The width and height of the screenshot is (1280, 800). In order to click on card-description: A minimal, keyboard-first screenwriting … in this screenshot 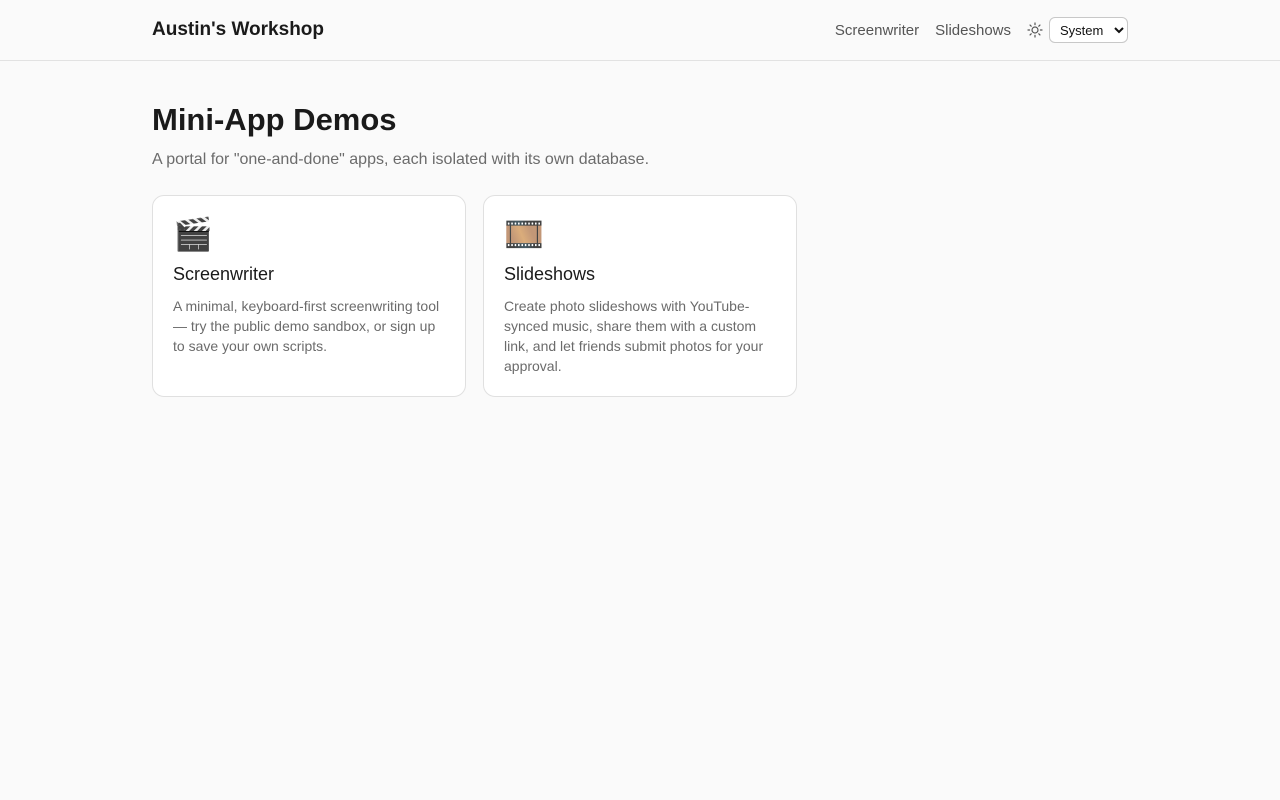, I will do `click(306, 326)`.